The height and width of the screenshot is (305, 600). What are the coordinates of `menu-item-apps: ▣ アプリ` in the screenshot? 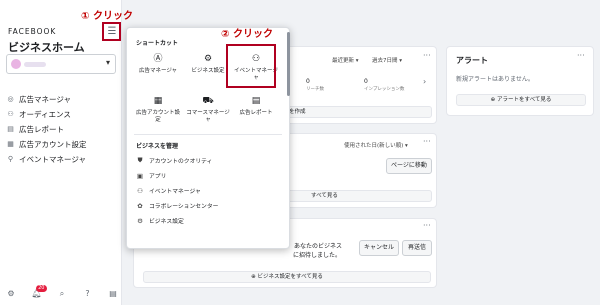 It's located at (206, 175).